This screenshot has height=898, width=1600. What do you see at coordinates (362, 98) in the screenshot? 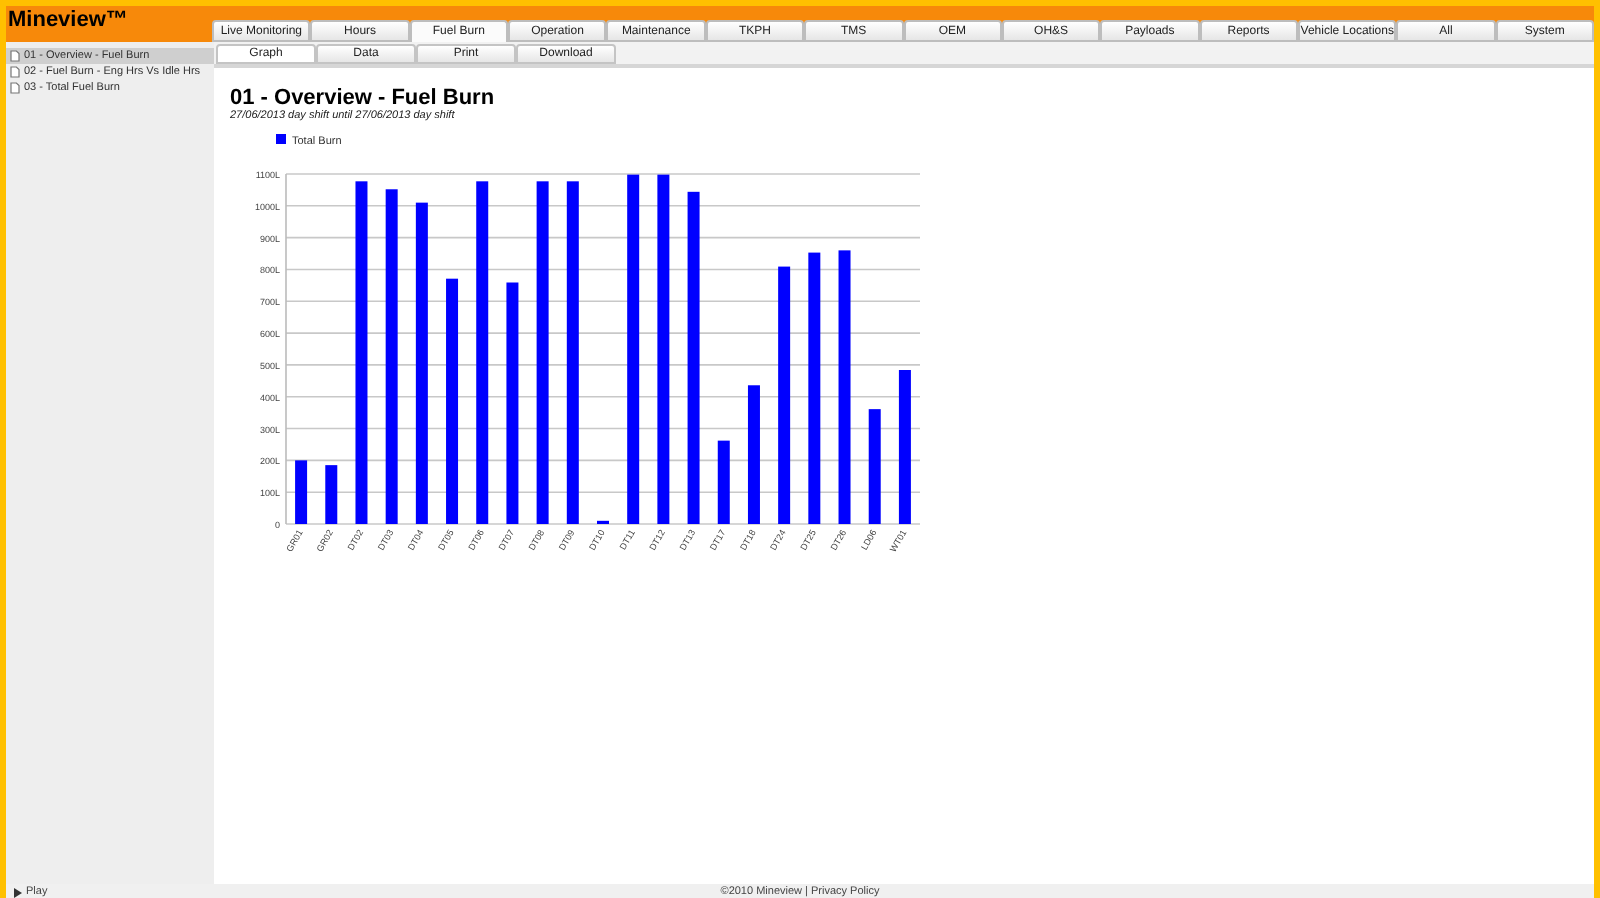
I see `report-title: 01 - Overview - Fuel Burn` at bounding box center [362, 98].